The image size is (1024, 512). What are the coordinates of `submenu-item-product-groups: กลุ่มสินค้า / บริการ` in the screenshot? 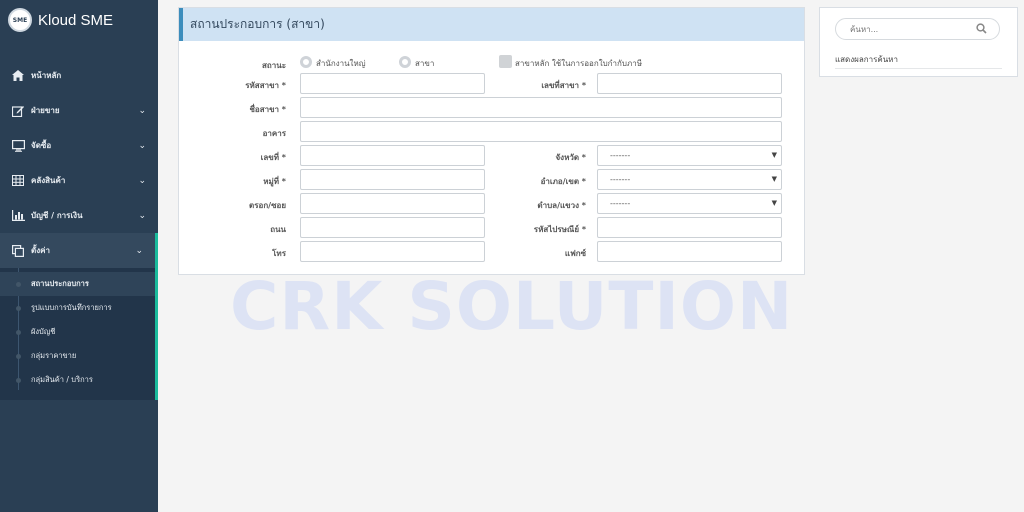 It's located at (77, 380).